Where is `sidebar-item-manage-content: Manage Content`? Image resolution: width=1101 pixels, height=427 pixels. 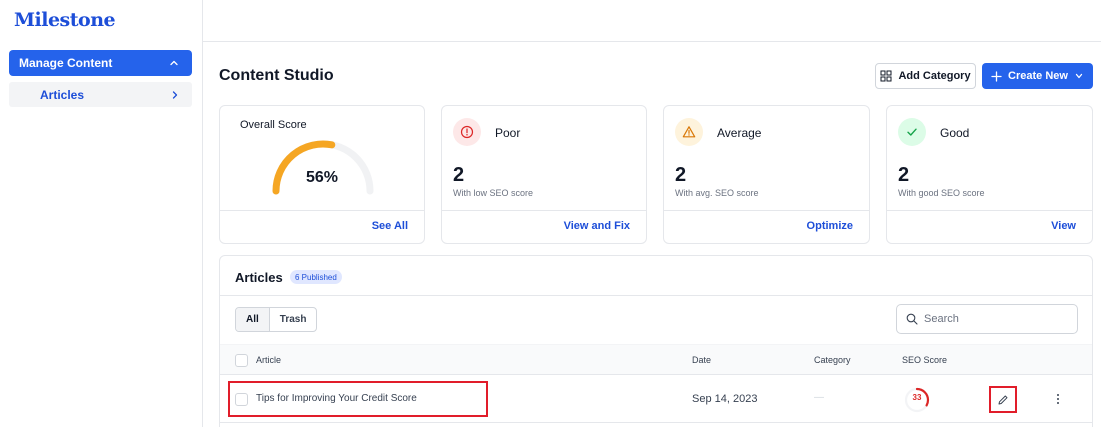 sidebar-item-manage-content: Manage Content is located at coordinates (100, 63).